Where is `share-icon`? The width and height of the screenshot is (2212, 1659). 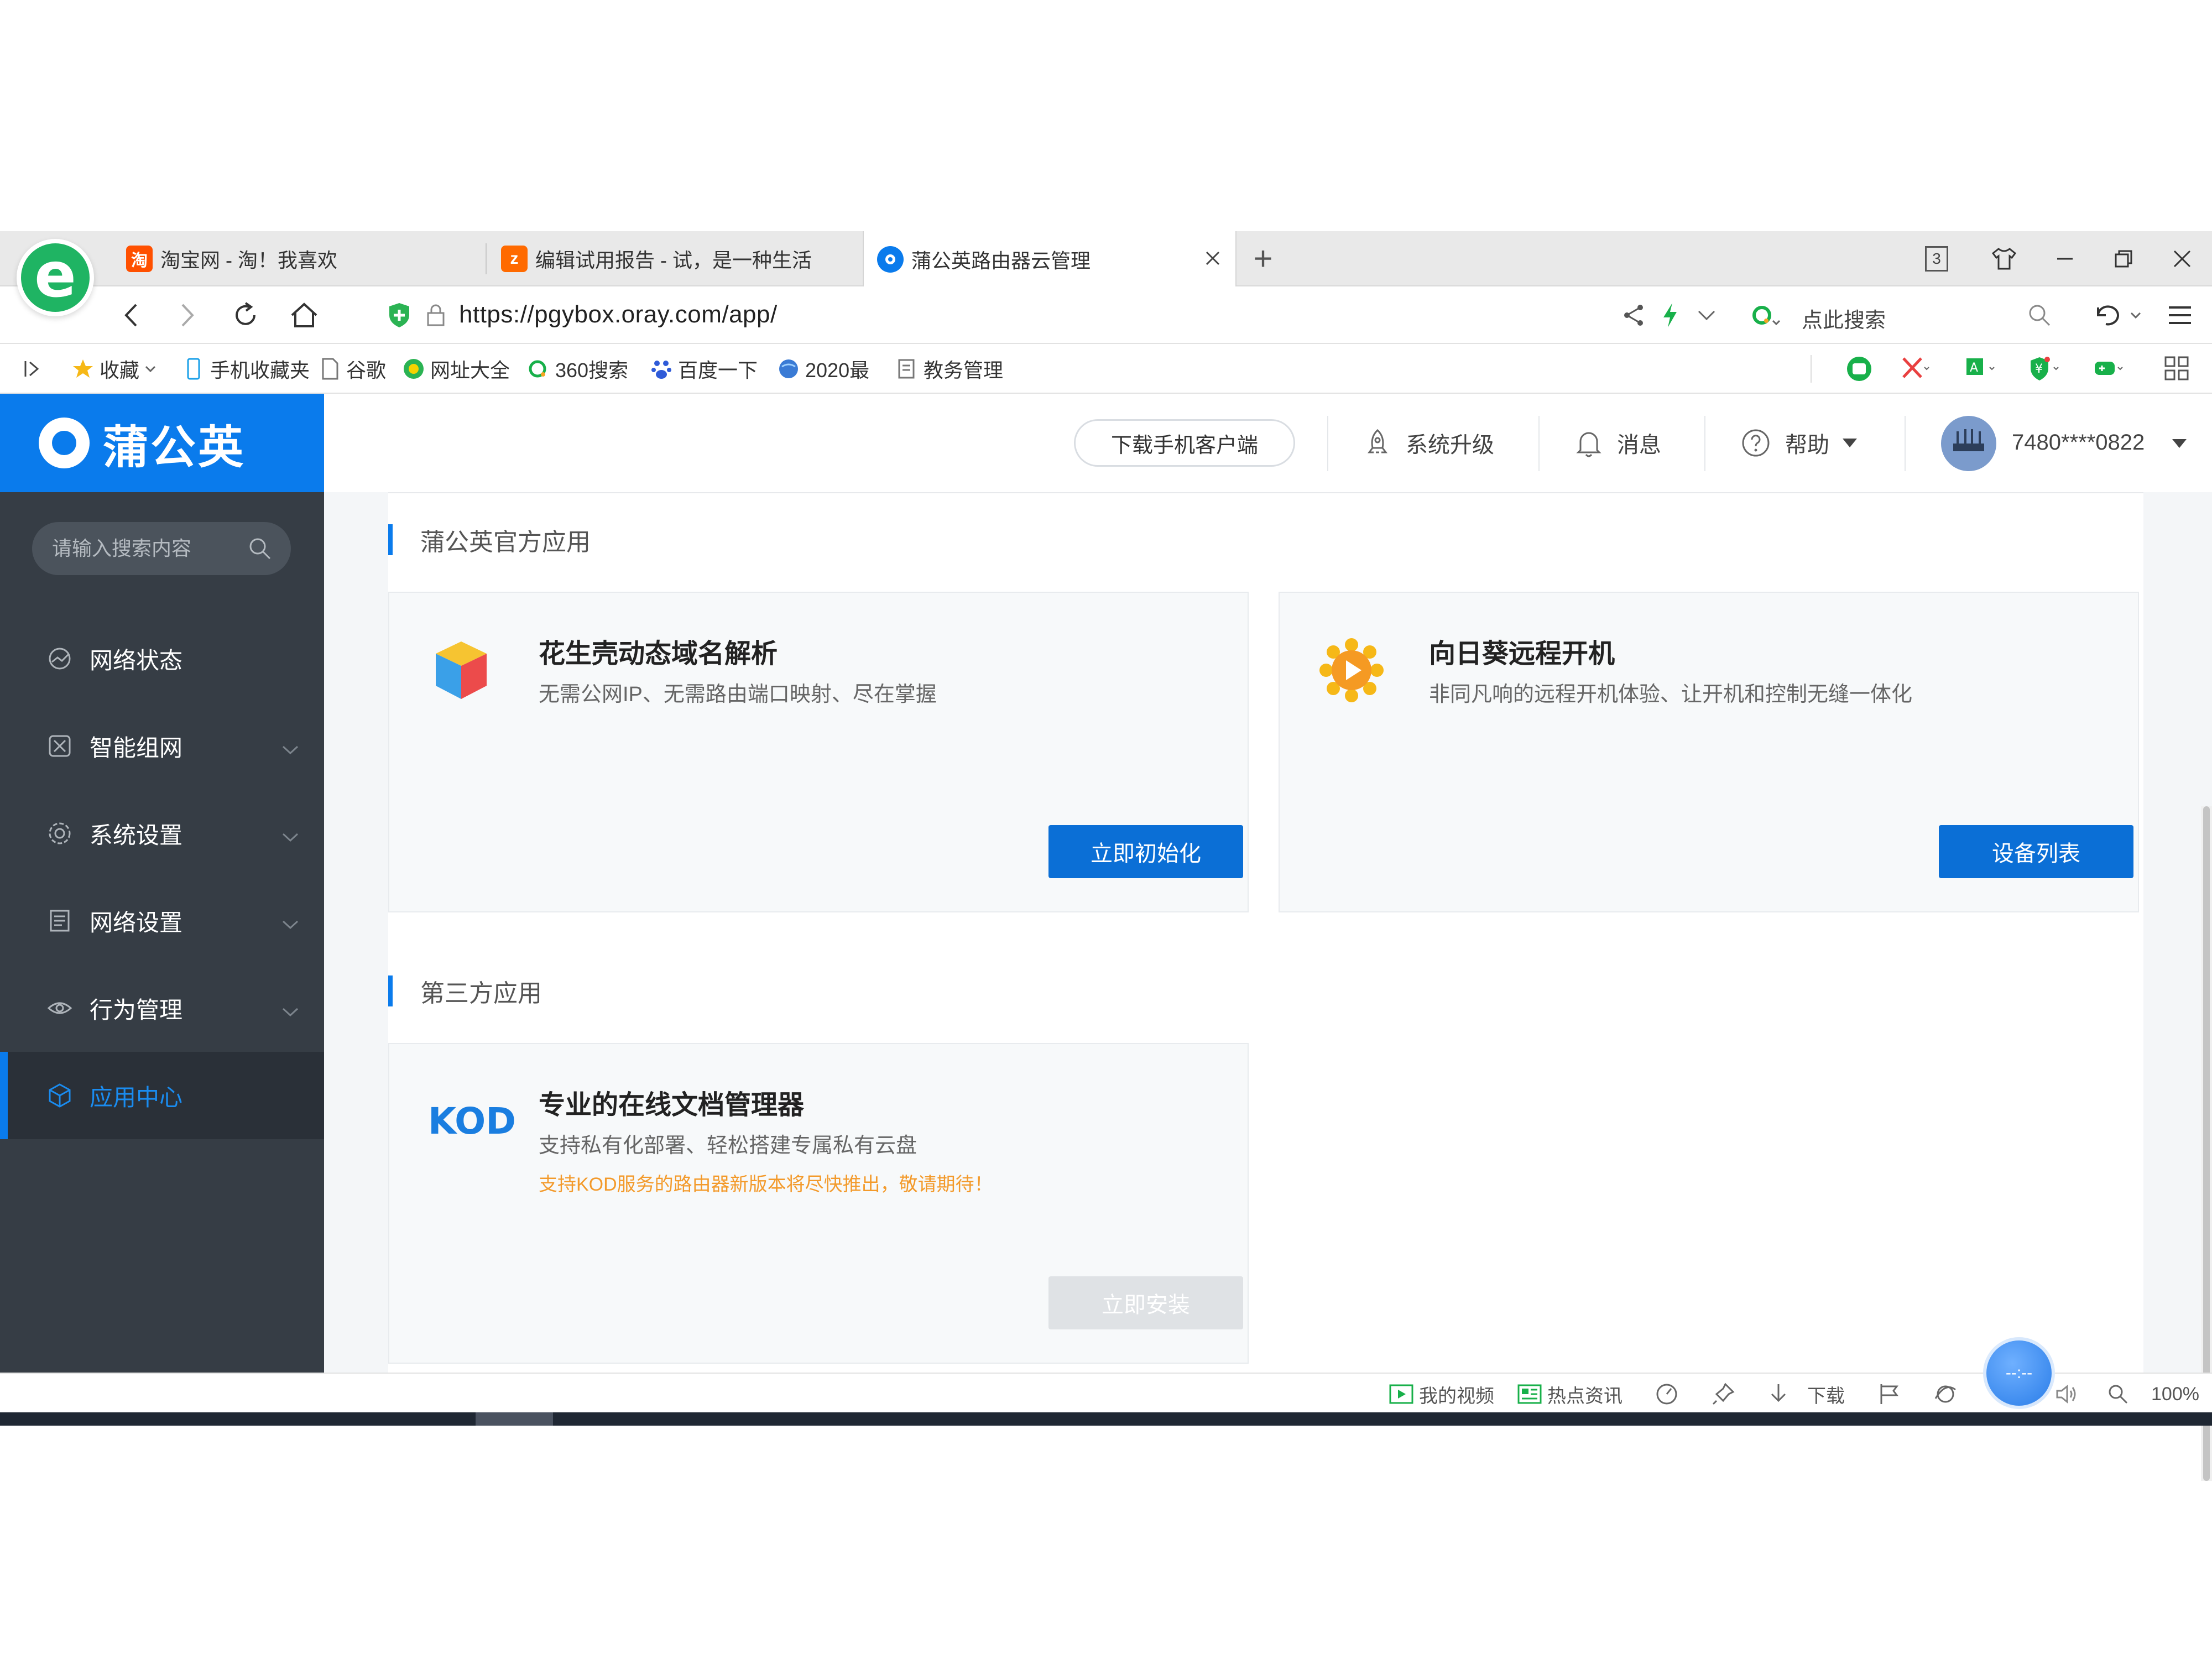 share-icon is located at coordinates (1634, 316).